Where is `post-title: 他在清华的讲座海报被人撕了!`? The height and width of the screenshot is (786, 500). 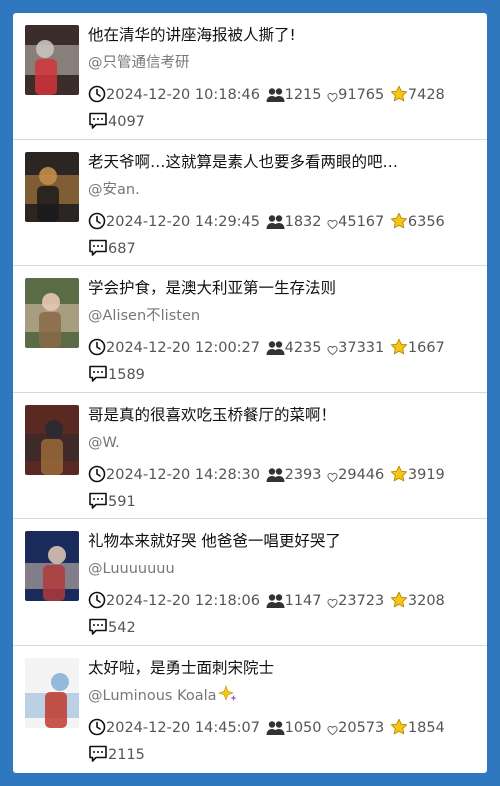 post-title: 他在清华的讲座海报被人撕了! is located at coordinates (282, 35).